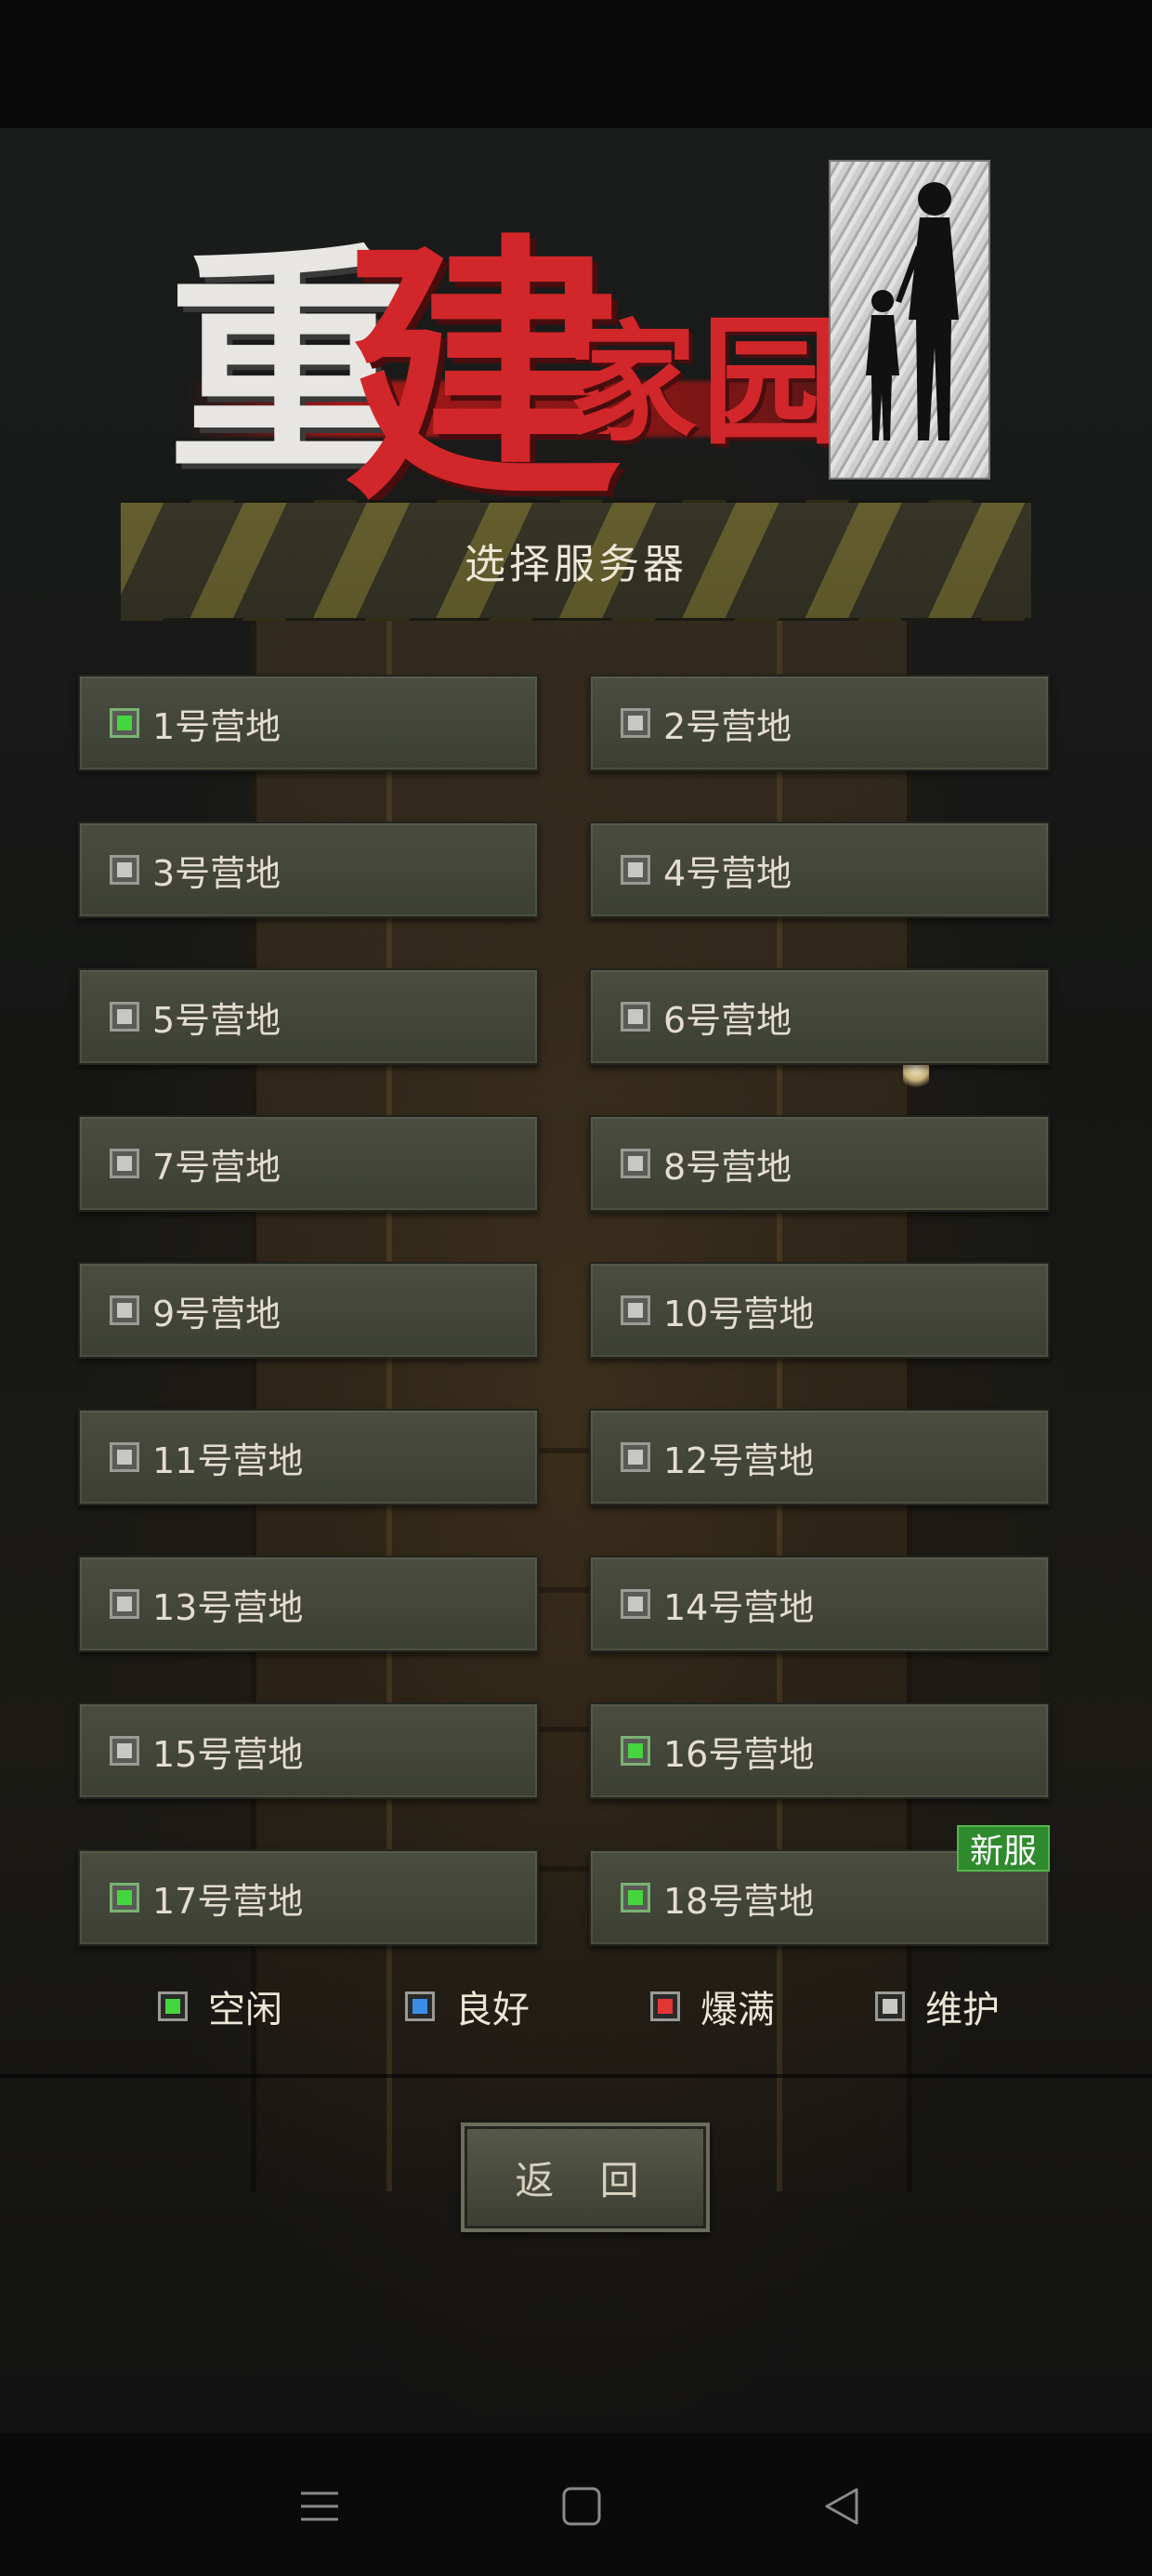 Image resolution: width=1152 pixels, height=2576 pixels. What do you see at coordinates (727, 1167) in the screenshot?
I see `server-label: 8号营地` at bounding box center [727, 1167].